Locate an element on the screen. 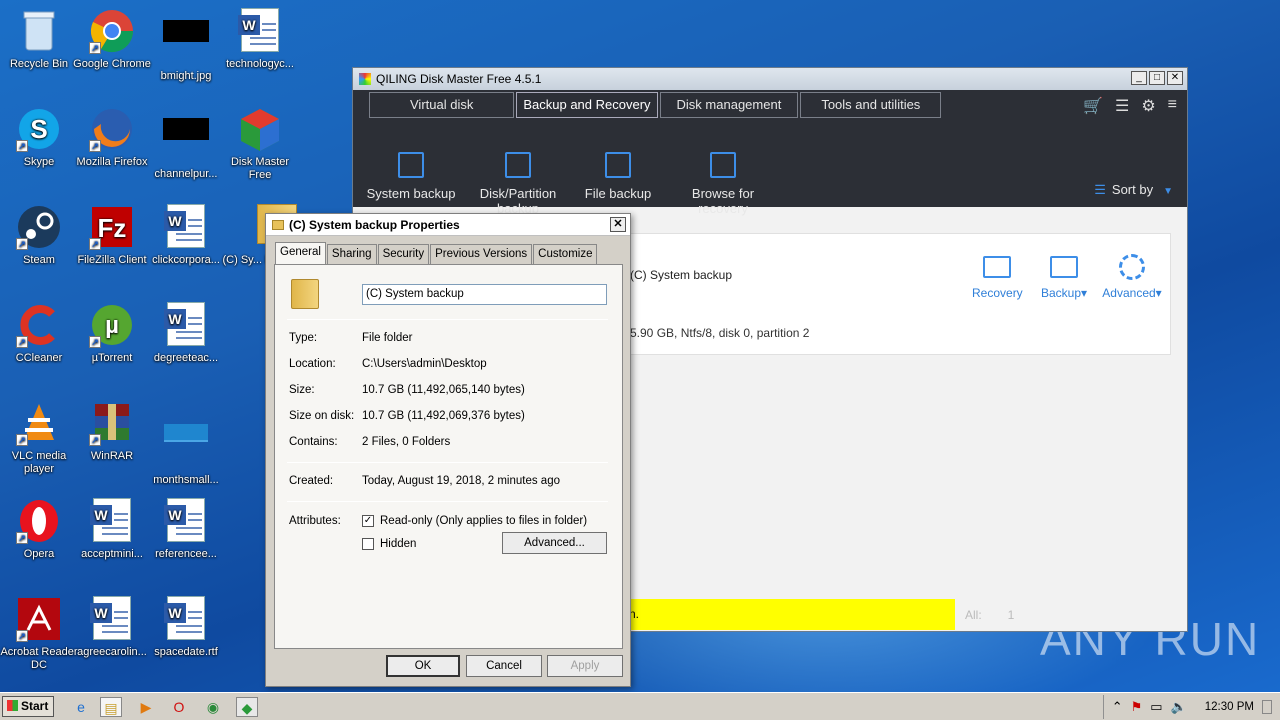 The height and width of the screenshot is (720, 1280). file-backup-button: File backup is located at coordinates (618, 176).